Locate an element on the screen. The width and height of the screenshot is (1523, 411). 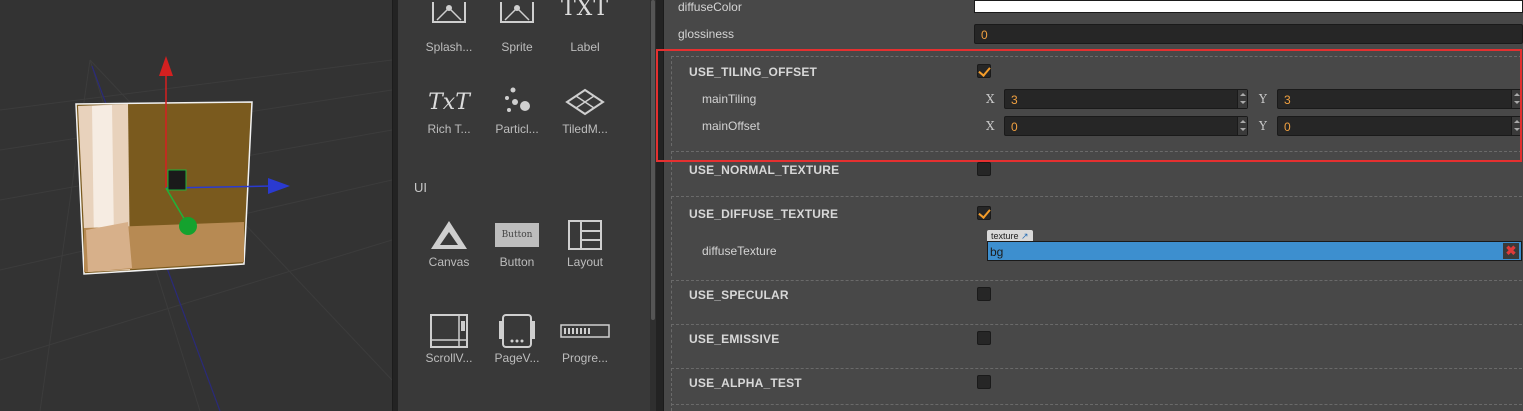
asset-layout: Layout is located at coordinates (585, 242).